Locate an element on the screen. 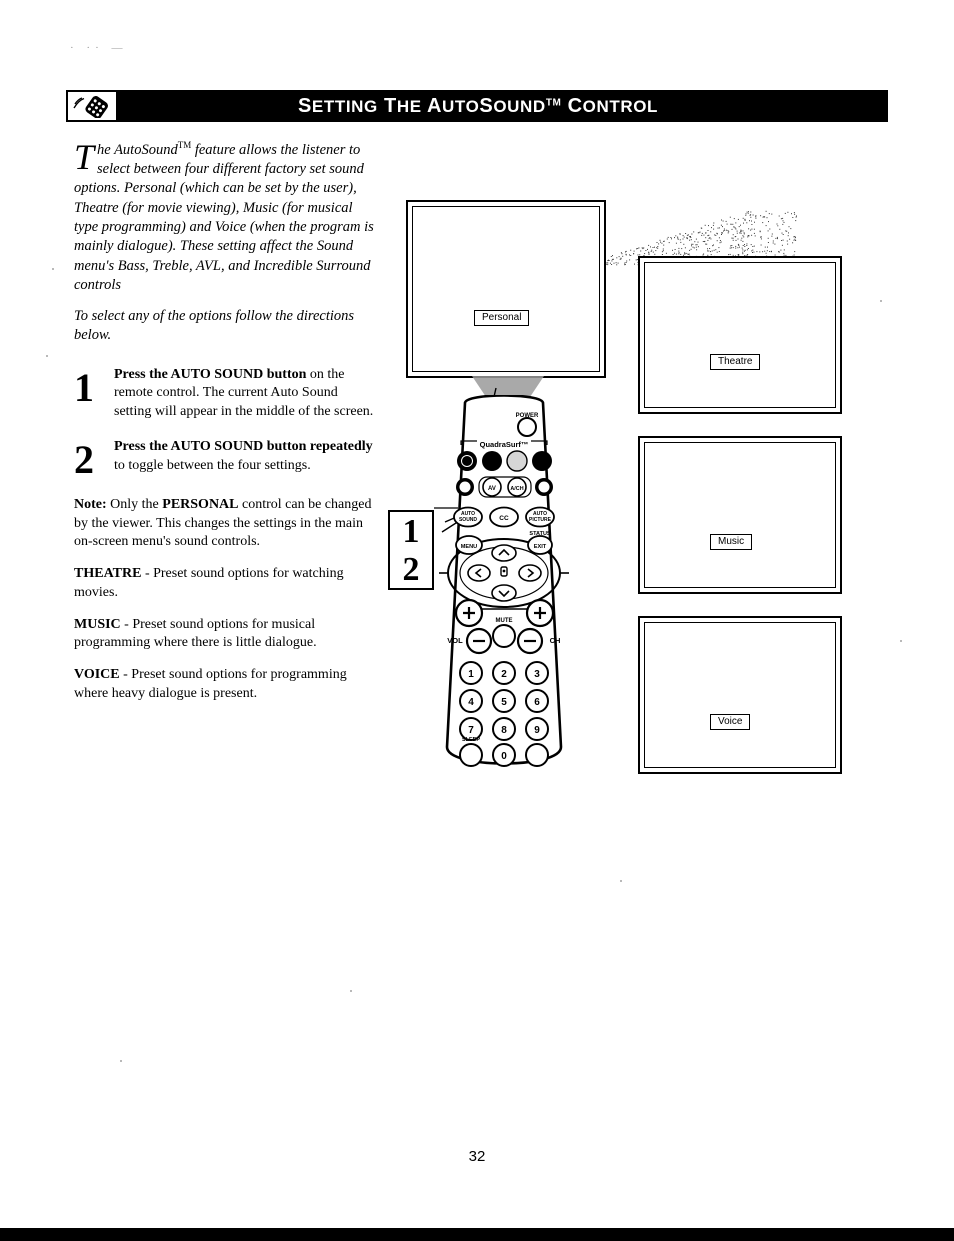 Image resolution: width=954 pixels, height=1241 pixels. title-part-s2: S is located at coordinates (486, 105).